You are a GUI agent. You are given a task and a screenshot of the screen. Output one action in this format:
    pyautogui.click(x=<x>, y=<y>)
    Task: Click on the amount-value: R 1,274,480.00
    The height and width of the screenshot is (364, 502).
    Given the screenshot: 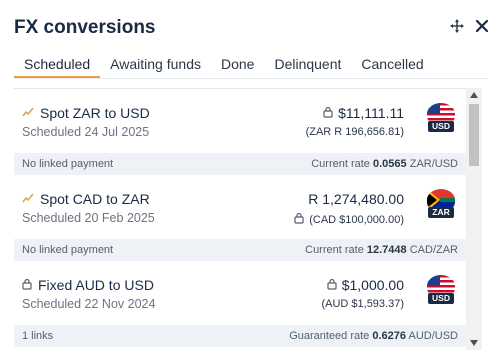 What is the action you would take?
    pyautogui.click(x=356, y=199)
    